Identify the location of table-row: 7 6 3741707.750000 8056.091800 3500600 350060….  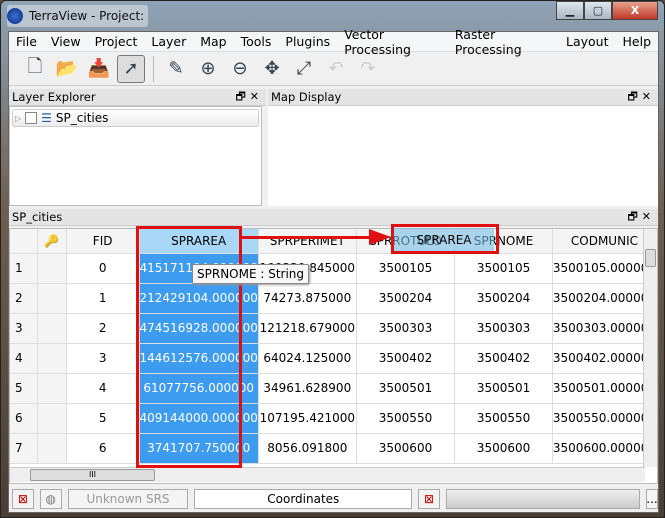
(333, 448).